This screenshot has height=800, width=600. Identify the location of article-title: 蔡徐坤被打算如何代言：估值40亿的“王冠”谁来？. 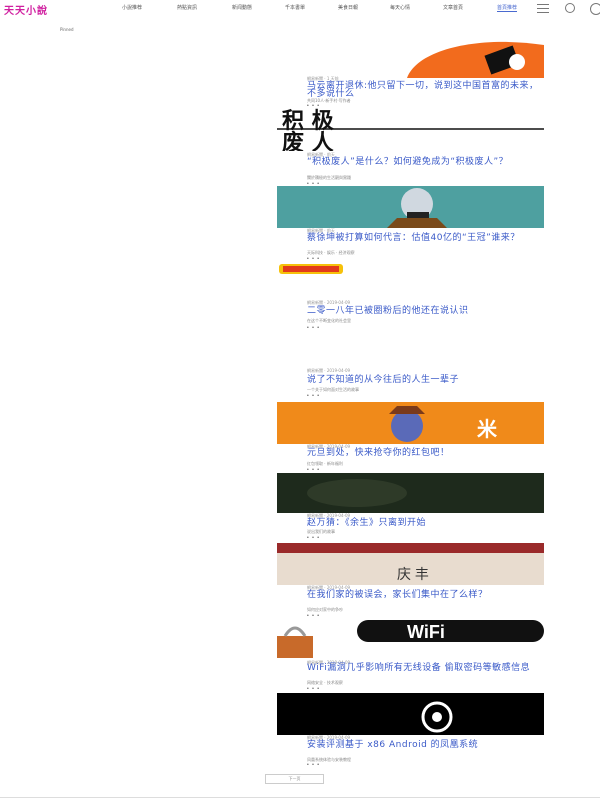
(425, 238).